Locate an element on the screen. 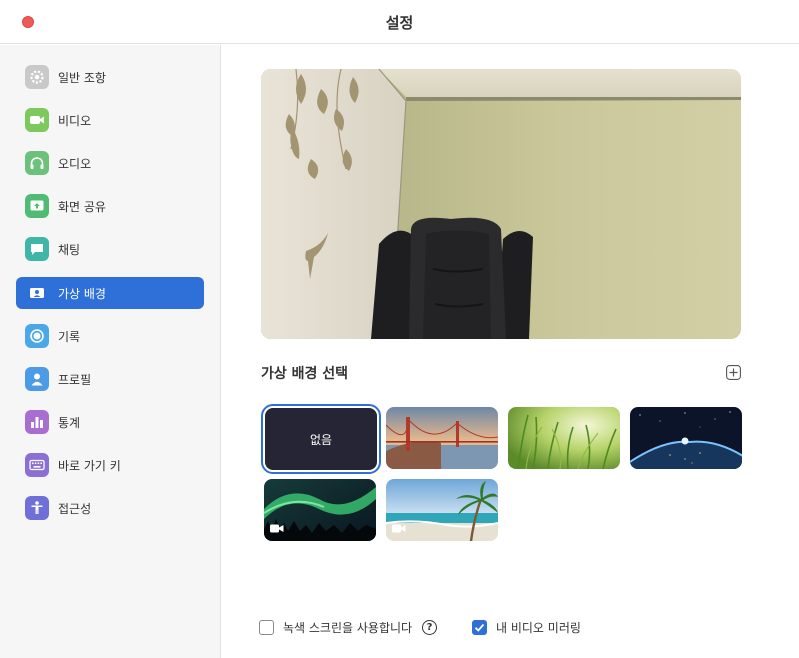 This screenshot has width=799, height=658. background-none: 없음 is located at coordinates (321, 439).